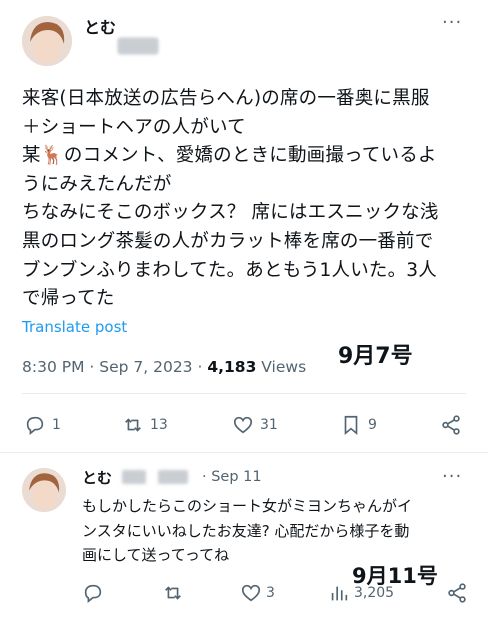 This screenshot has height=640, width=488. I want to click on date-annotation-1: 9月7号, so click(375, 356).